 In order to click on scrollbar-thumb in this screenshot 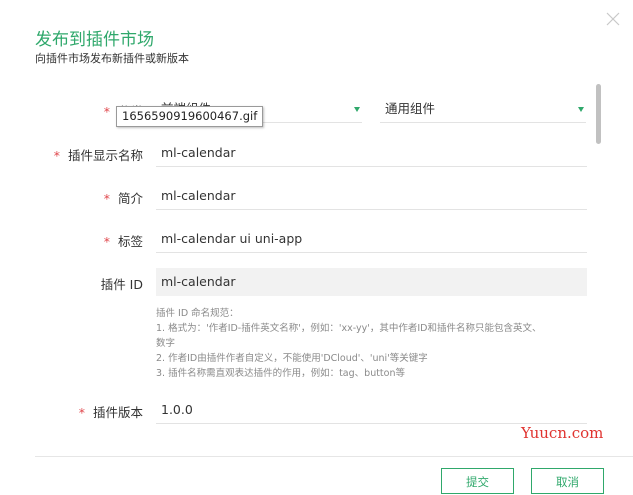, I will do `click(598, 114)`.